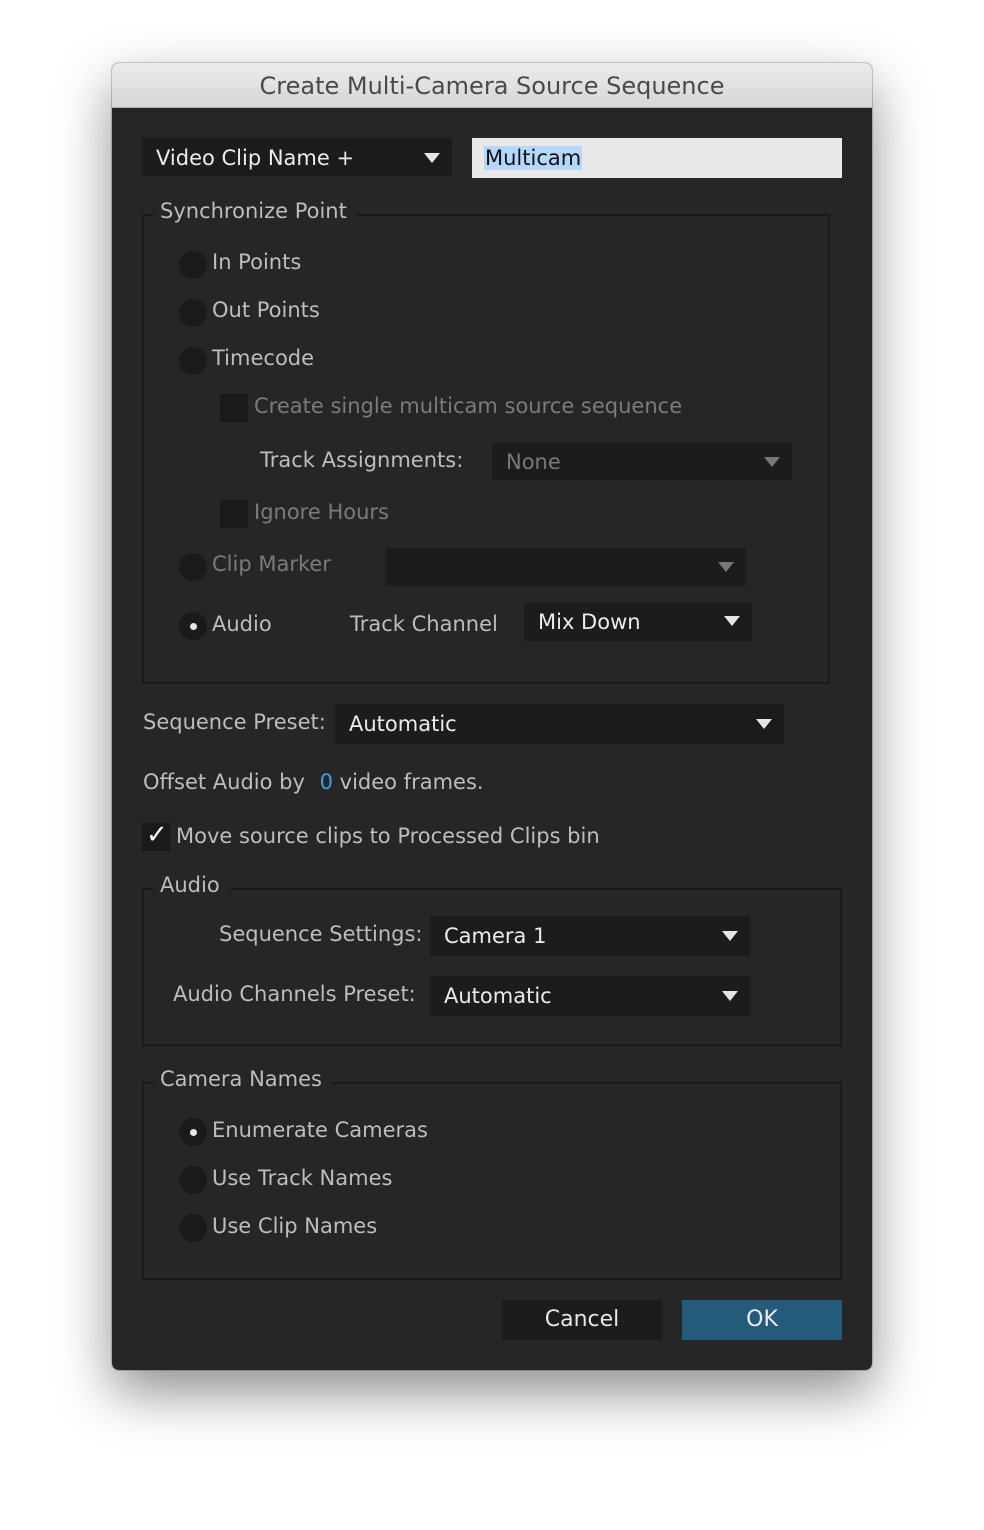  Describe the element at coordinates (403, 724) in the screenshot. I see `sequence-preset-value: Automatic` at that location.